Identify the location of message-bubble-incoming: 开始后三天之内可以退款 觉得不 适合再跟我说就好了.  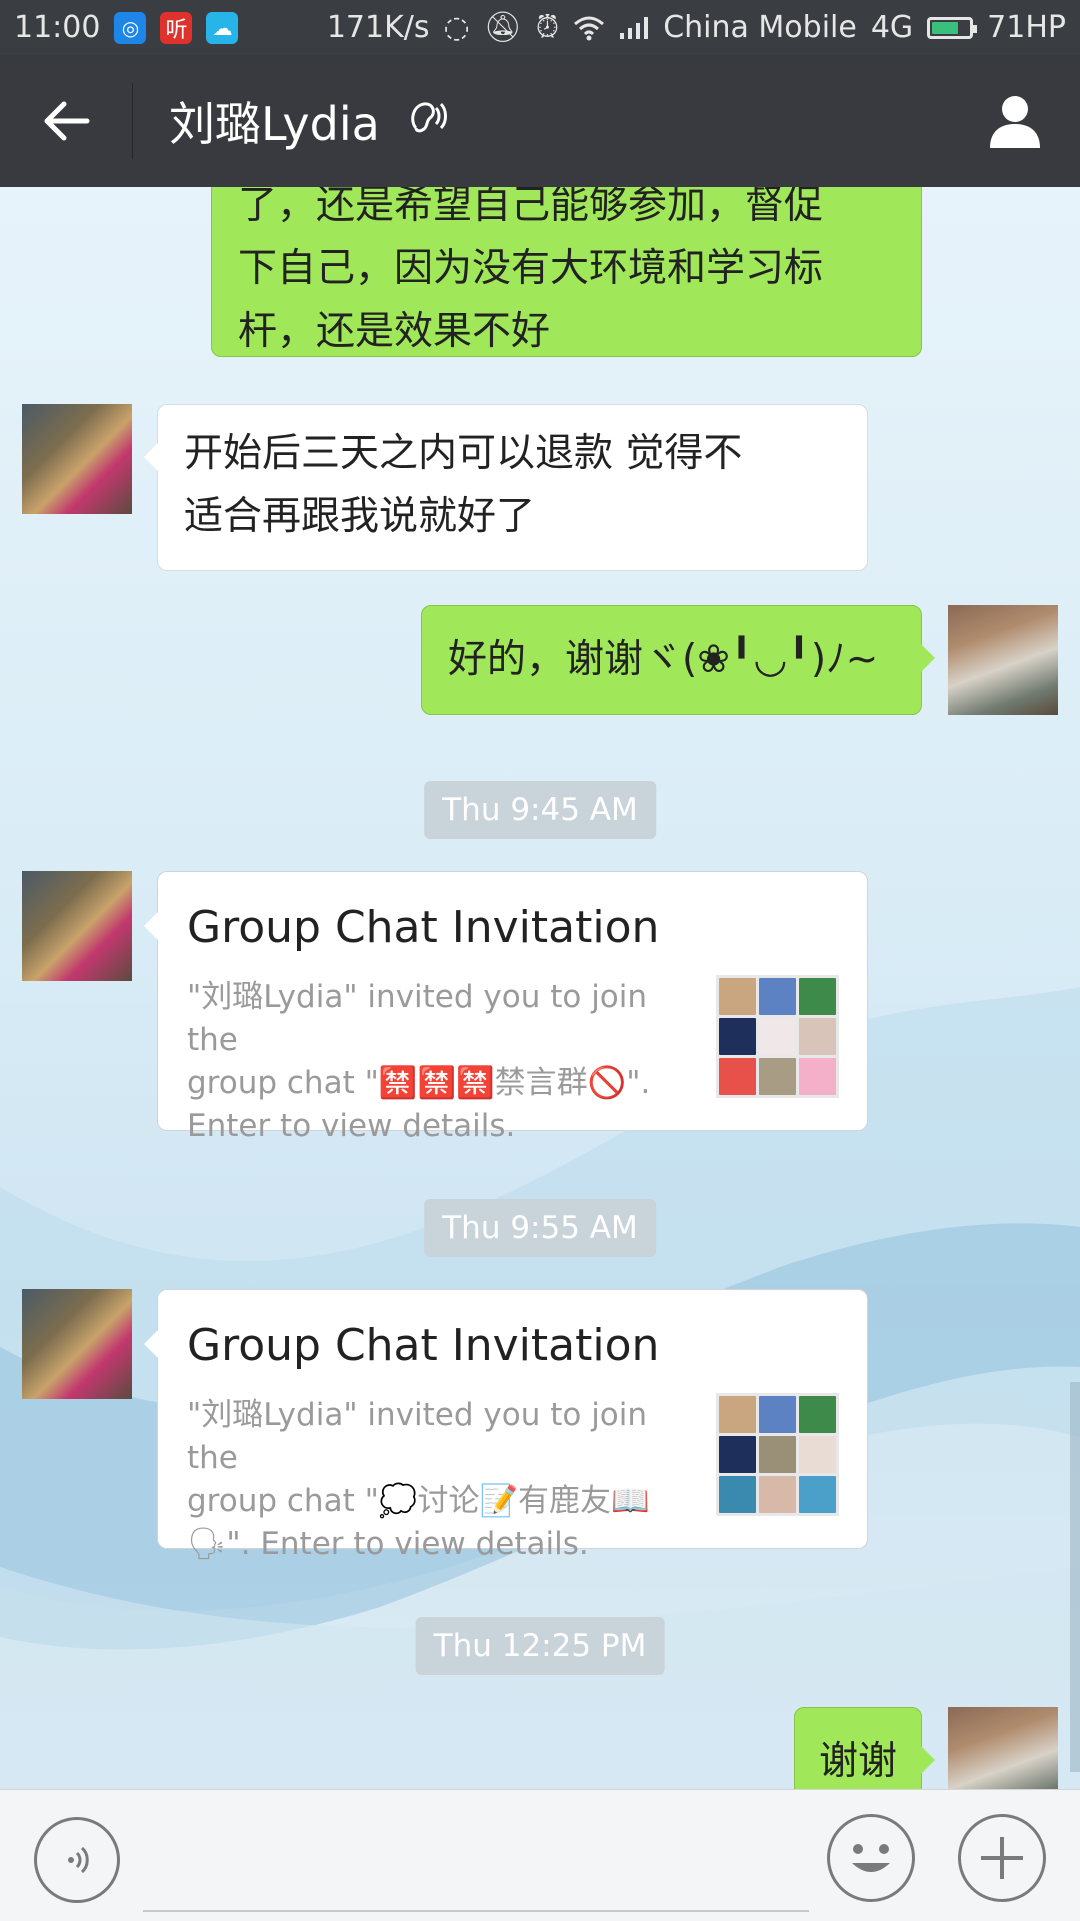
(506, 487).